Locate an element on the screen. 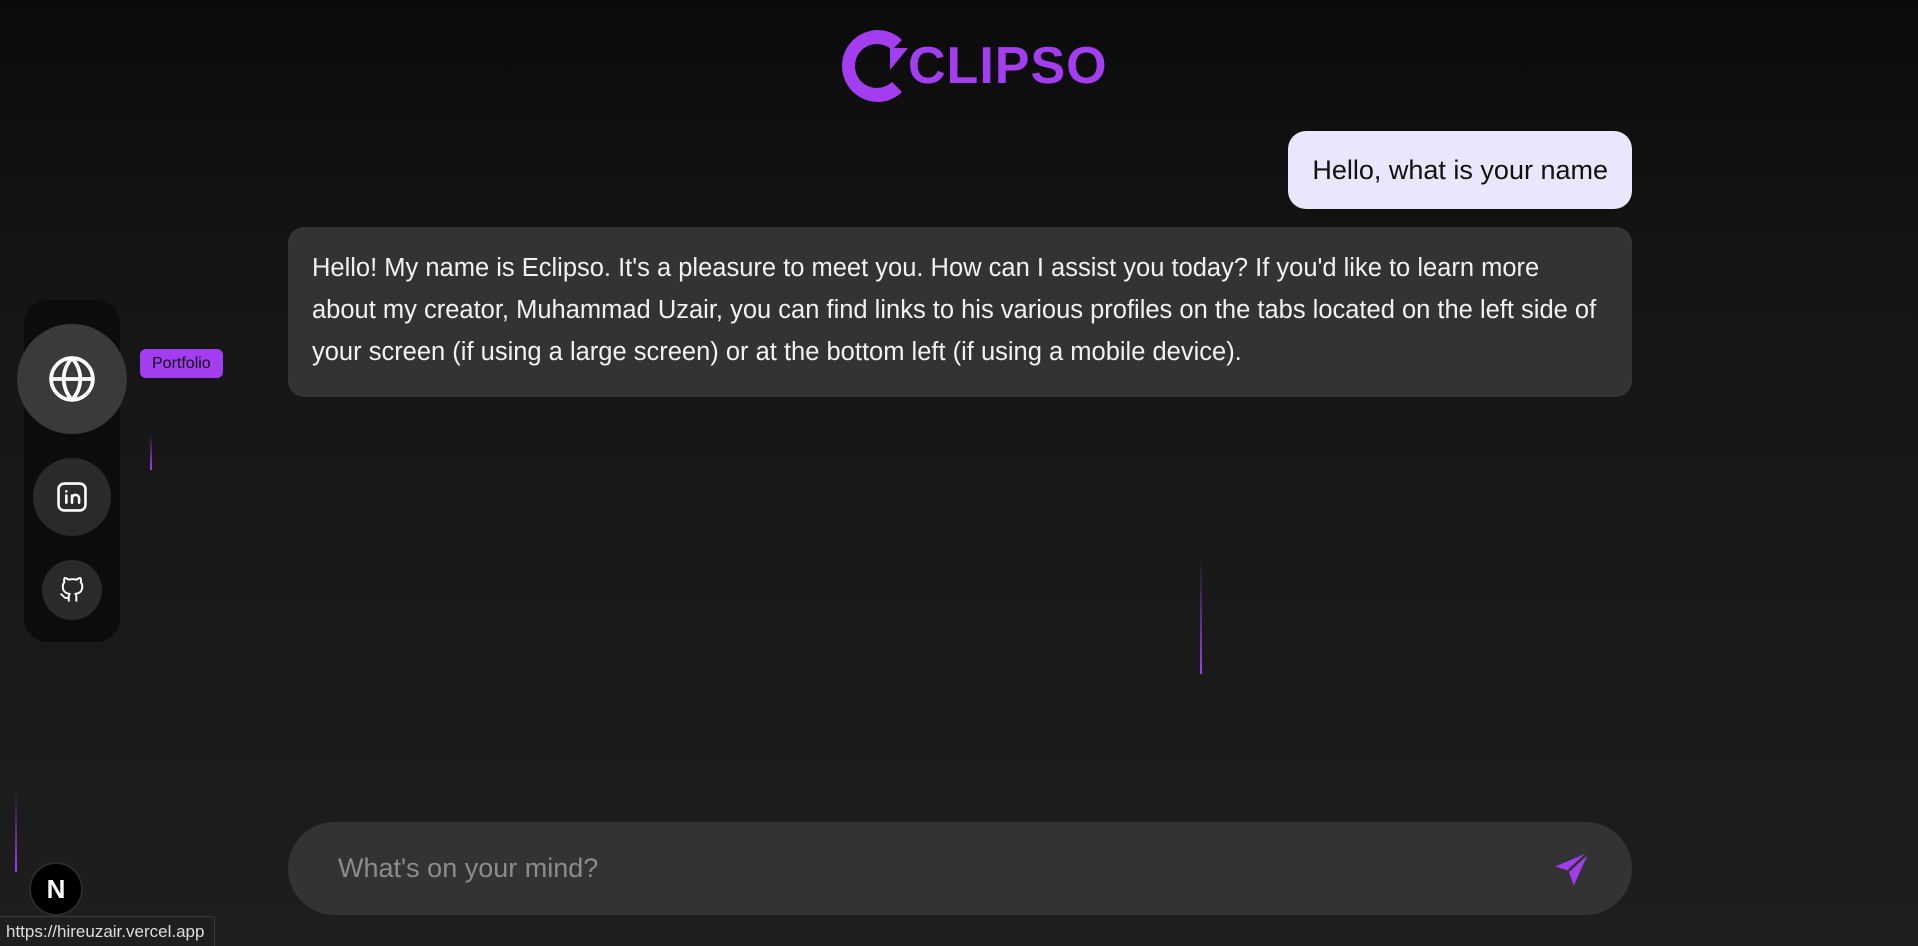 This screenshot has width=1918, height=946. globe-icon is located at coordinates (72, 379).